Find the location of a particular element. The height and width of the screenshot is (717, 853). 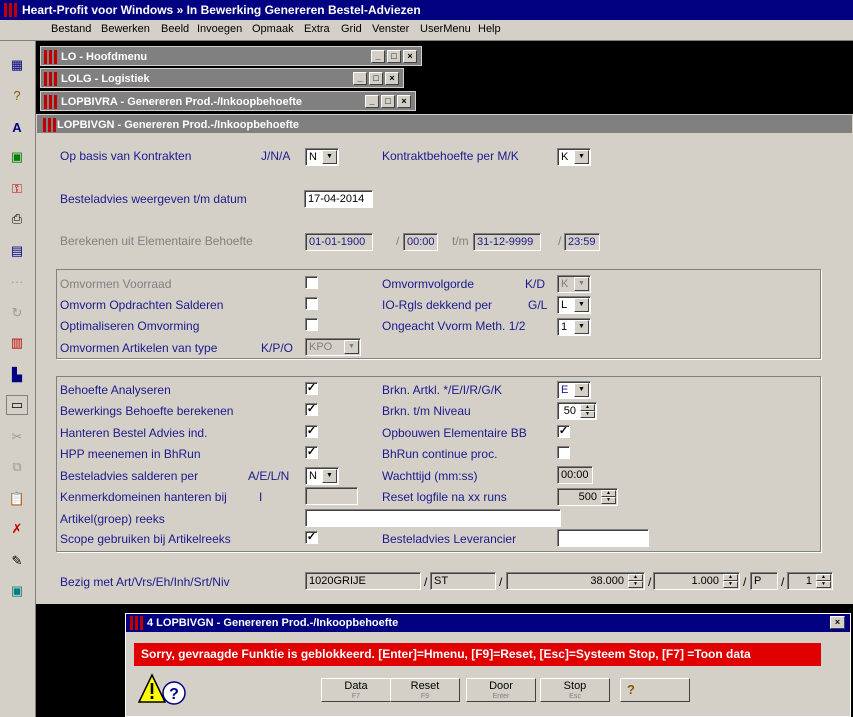

refresh-icon: ↻ is located at coordinates (17, 313).